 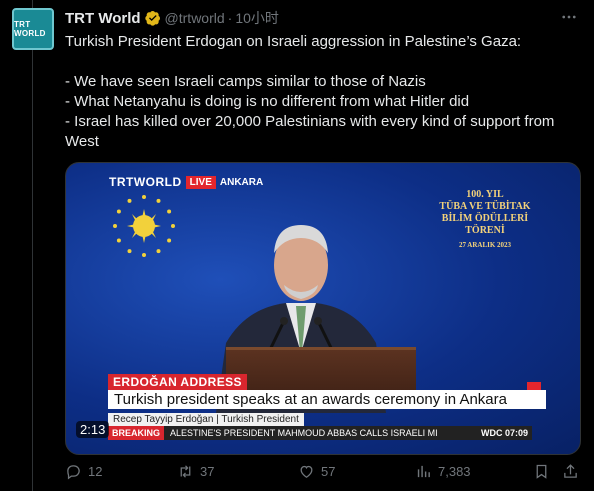 I want to click on heart-icon, so click(x=306, y=471).